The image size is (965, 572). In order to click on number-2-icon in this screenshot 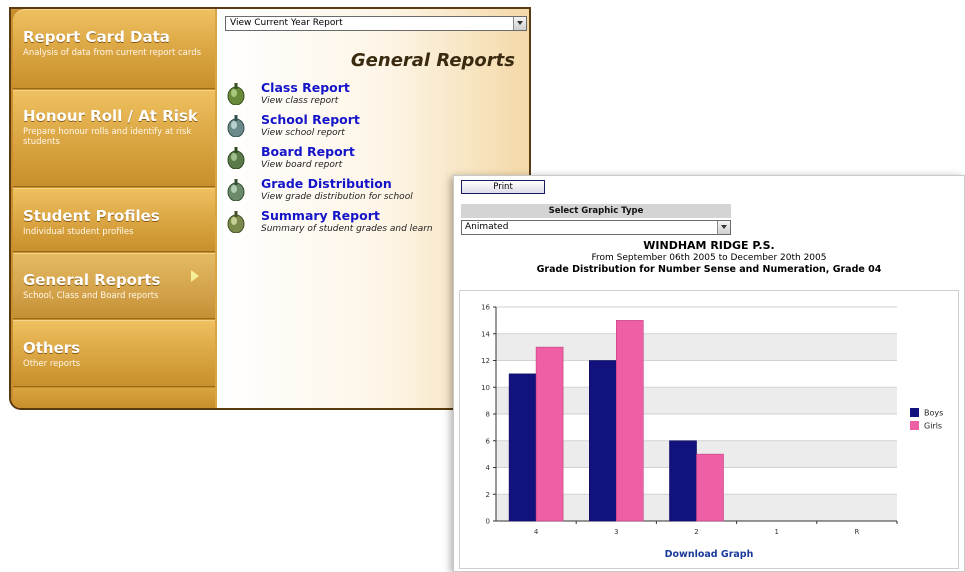, I will do `click(236, 126)`.